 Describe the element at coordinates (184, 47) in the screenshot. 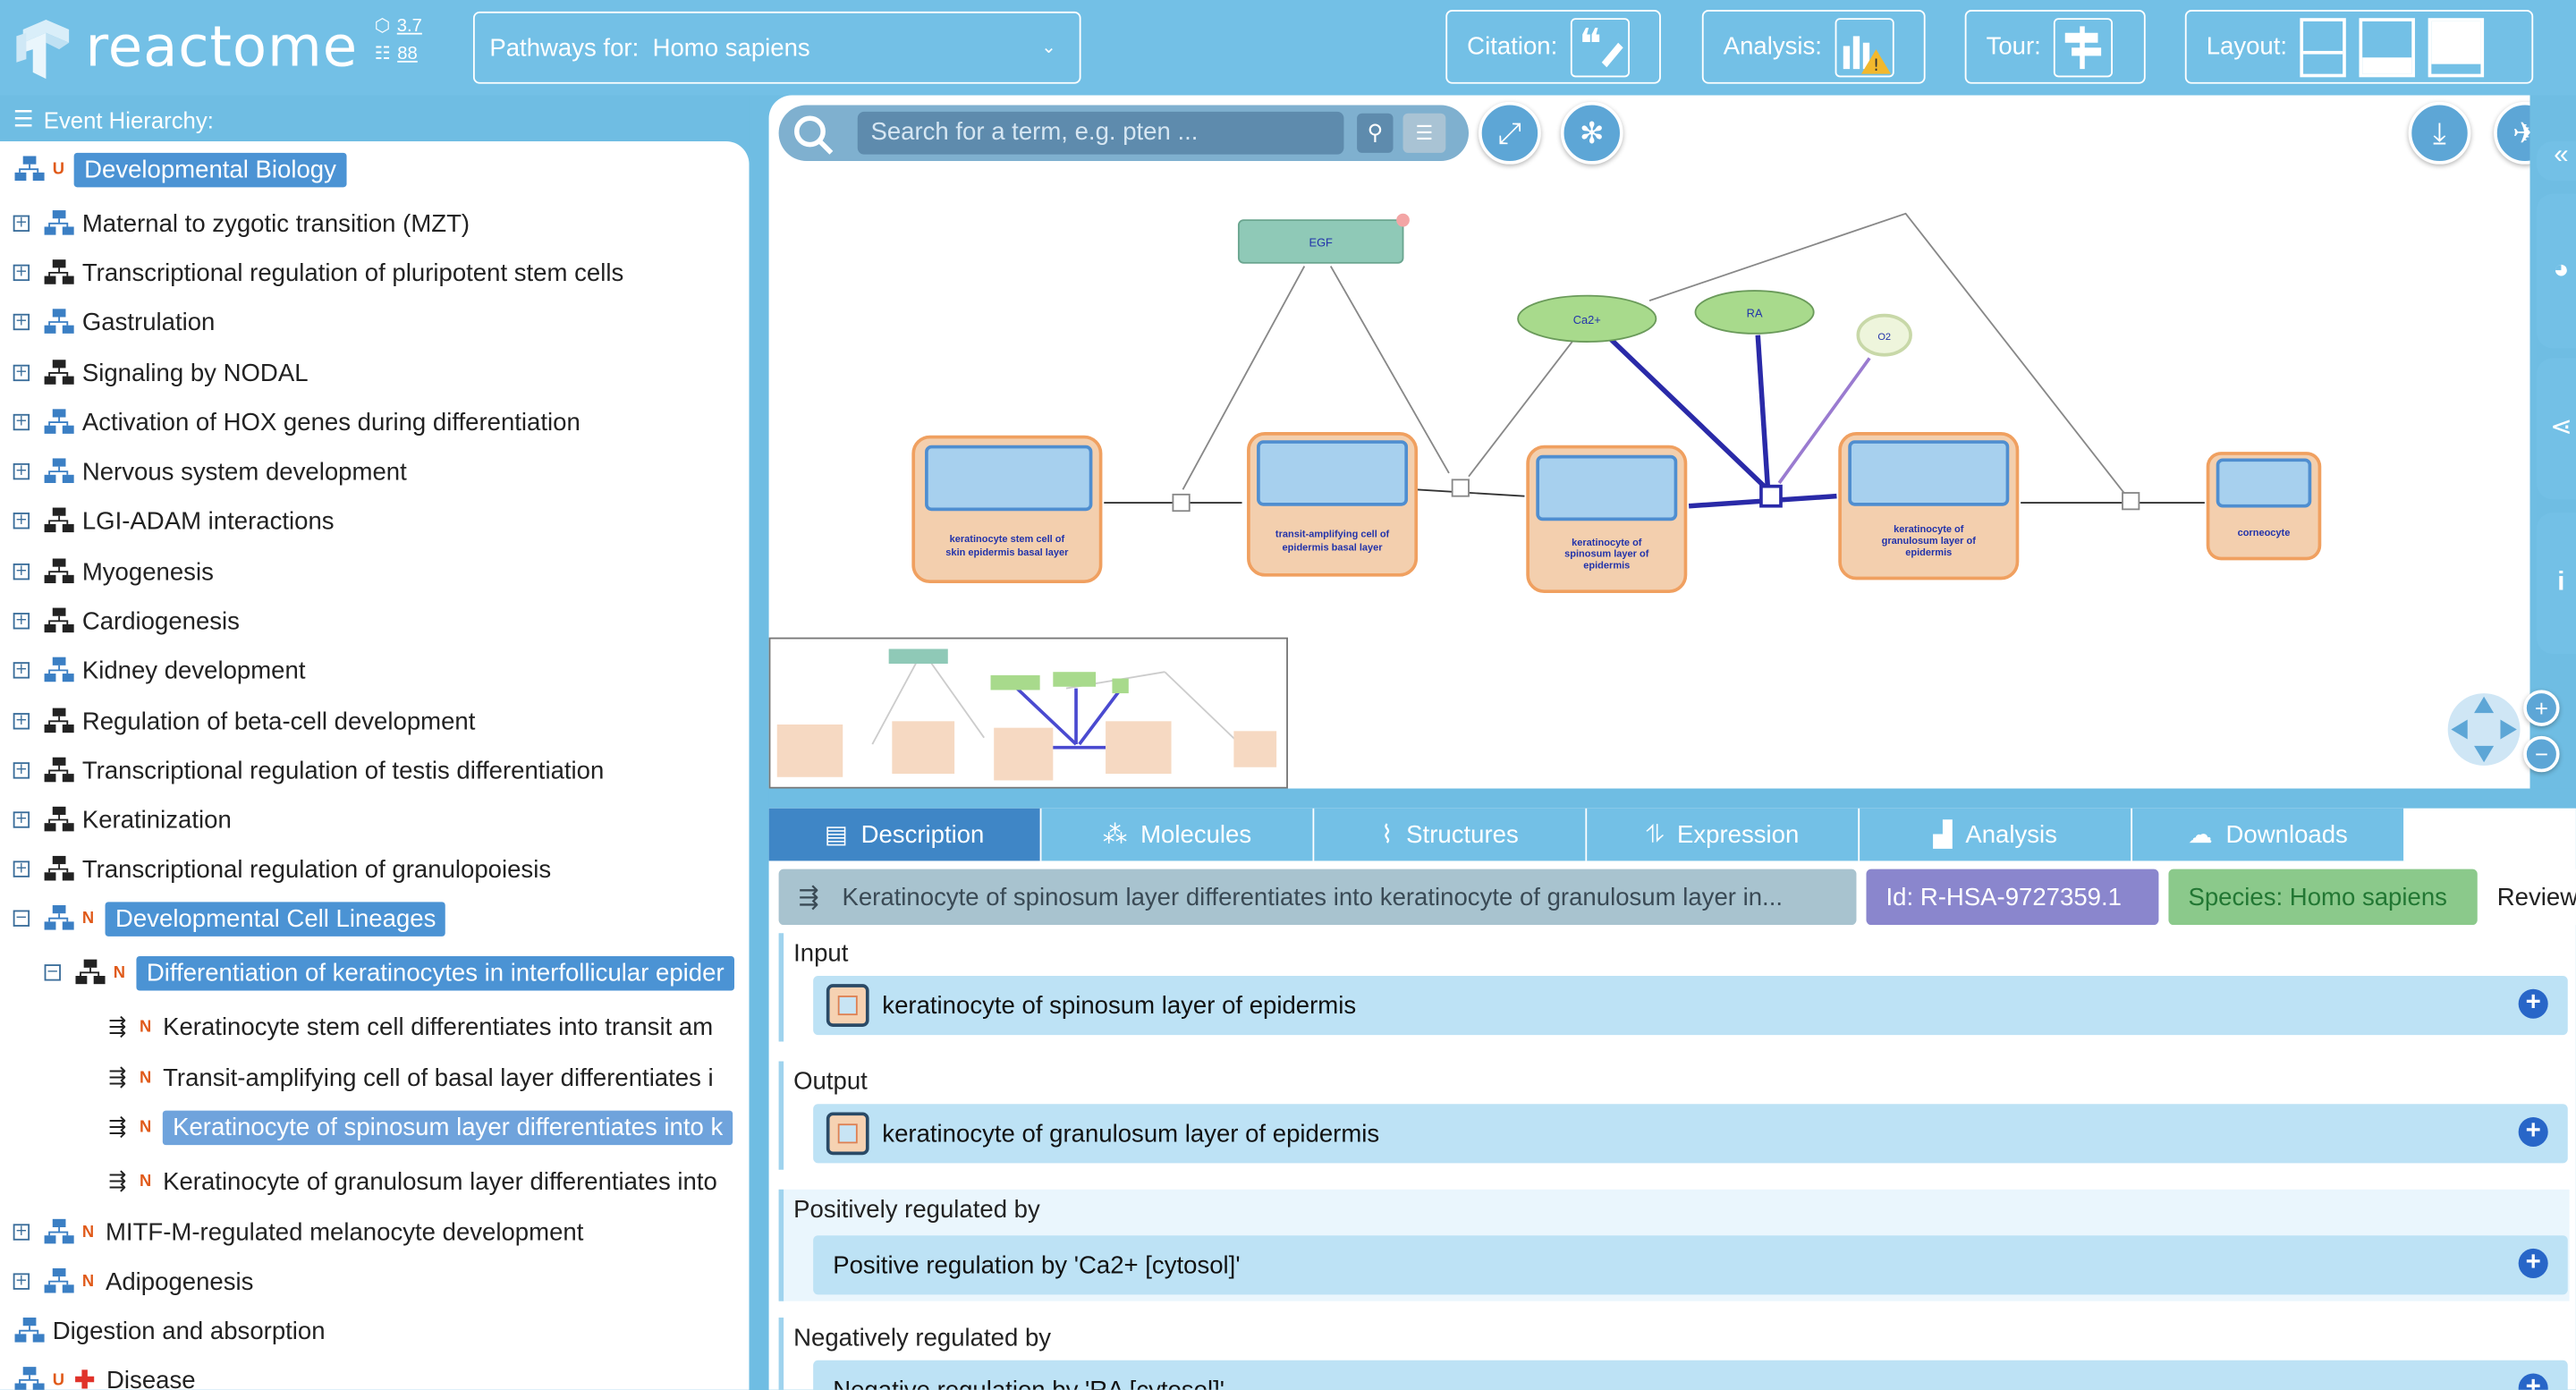

I see `reactome-logo: reactome` at that location.